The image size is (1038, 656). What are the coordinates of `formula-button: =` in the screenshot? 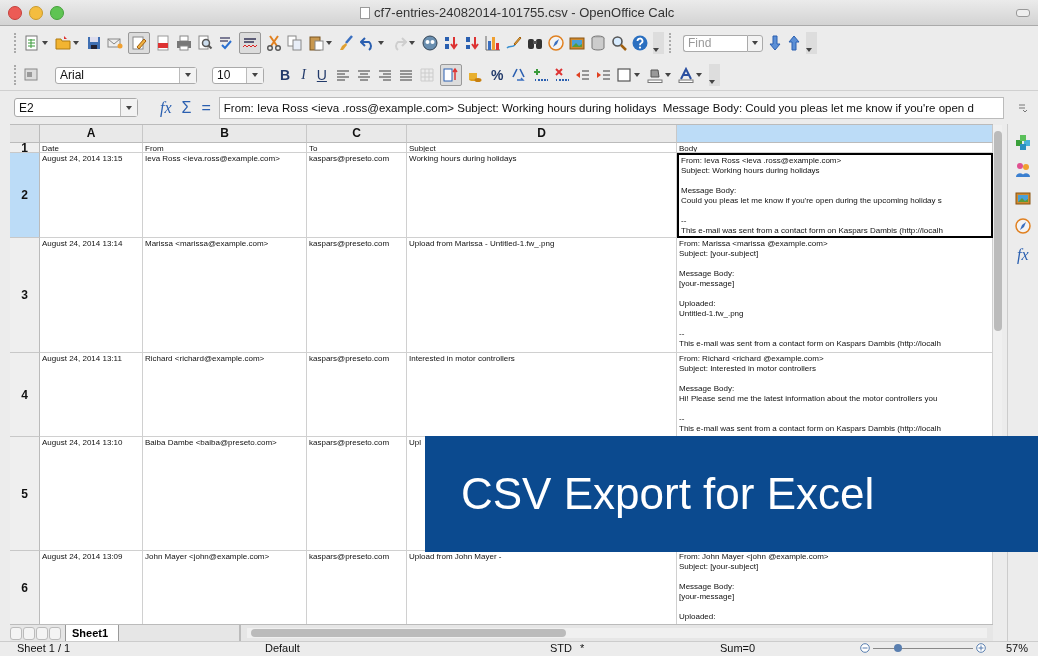 It's located at (206, 107).